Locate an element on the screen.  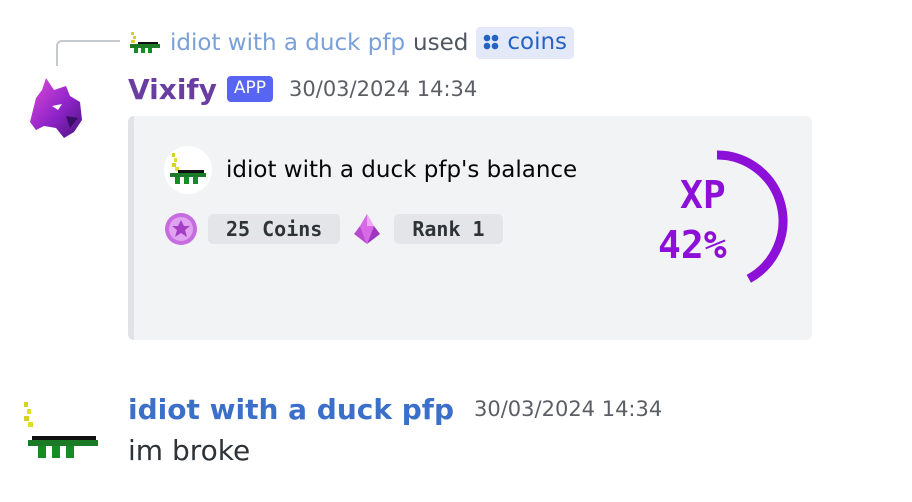
xp-progress-ring: XP 42% is located at coordinates (723, 216).